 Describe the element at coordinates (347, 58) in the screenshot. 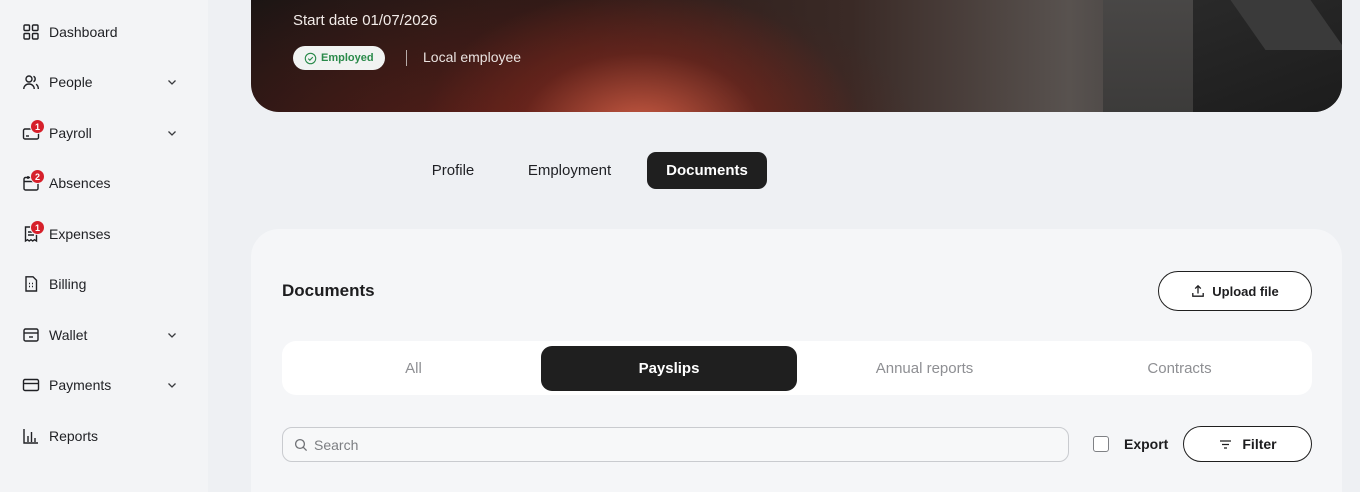

I see `status-text: Employed` at that location.